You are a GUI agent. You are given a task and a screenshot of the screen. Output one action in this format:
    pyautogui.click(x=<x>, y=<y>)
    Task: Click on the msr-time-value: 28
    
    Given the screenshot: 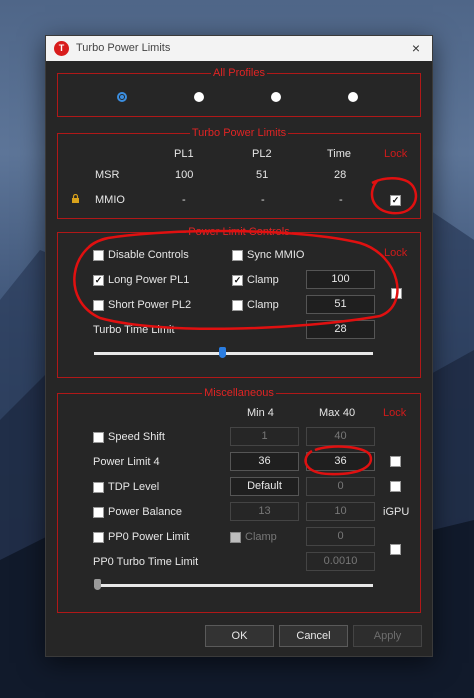 What is the action you would take?
    pyautogui.click(x=340, y=175)
    